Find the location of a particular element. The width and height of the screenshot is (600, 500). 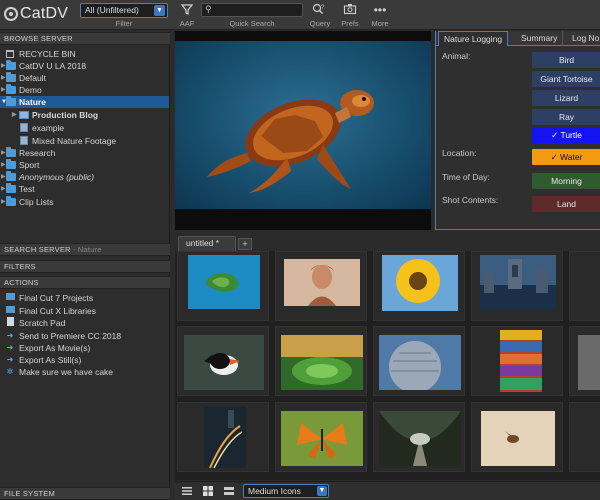

tree-item-anonymous-public: ▶ Anonymous (public) is located at coordinates (84, 177).